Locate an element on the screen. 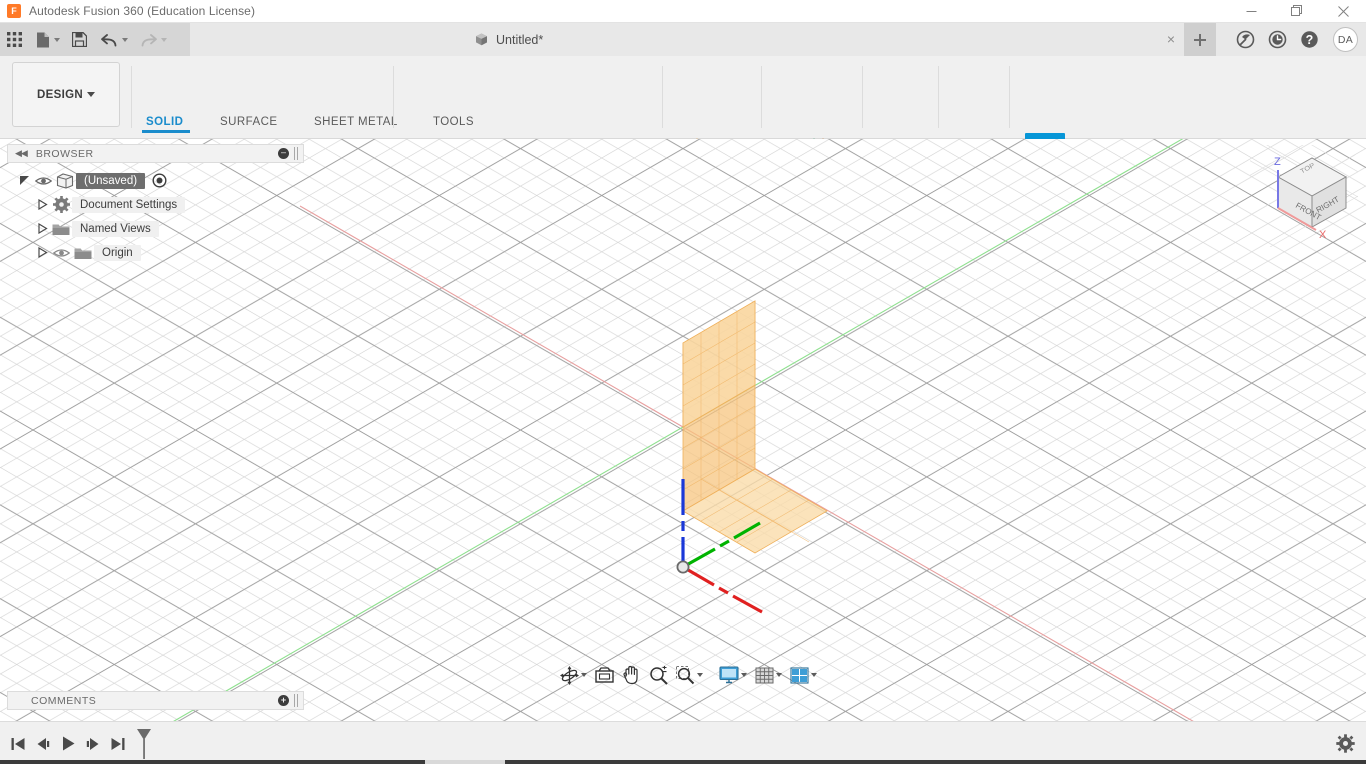 The image size is (1366, 768). go-to-beginning-icon is located at coordinates (18, 744).